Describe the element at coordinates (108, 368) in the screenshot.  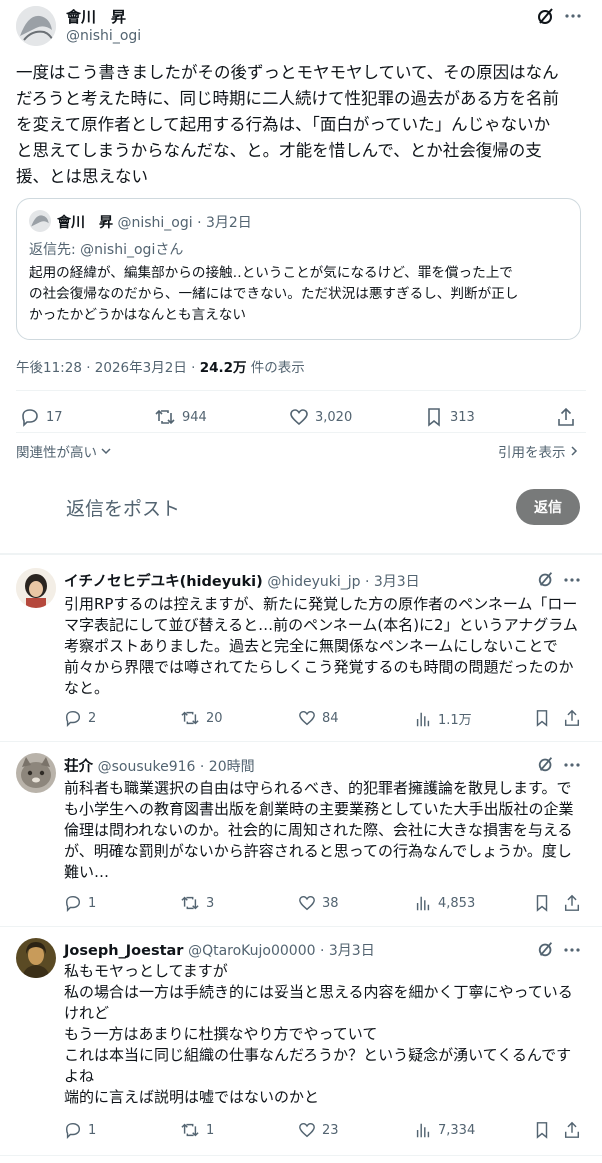
I see `post-timestamp: 午後11:28 · 2026年3月2日 ·` at that location.